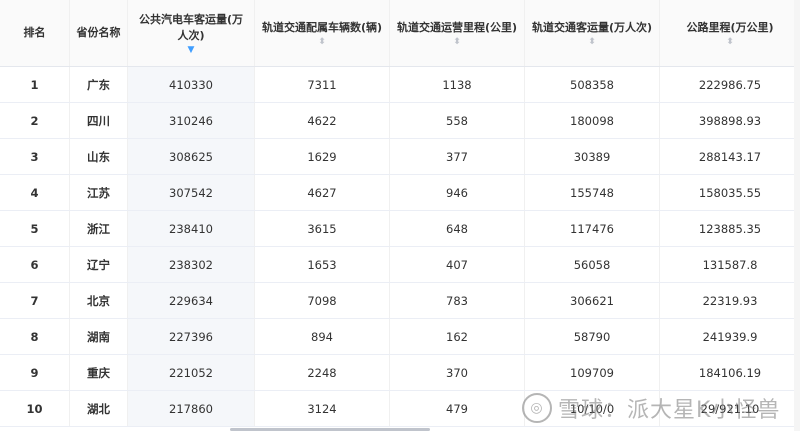 The height and width of the screenshot is (431, 800). I want to click on table-row: 5 浙江 238410 3615 648 117476 123885.35, so click(400, 229).